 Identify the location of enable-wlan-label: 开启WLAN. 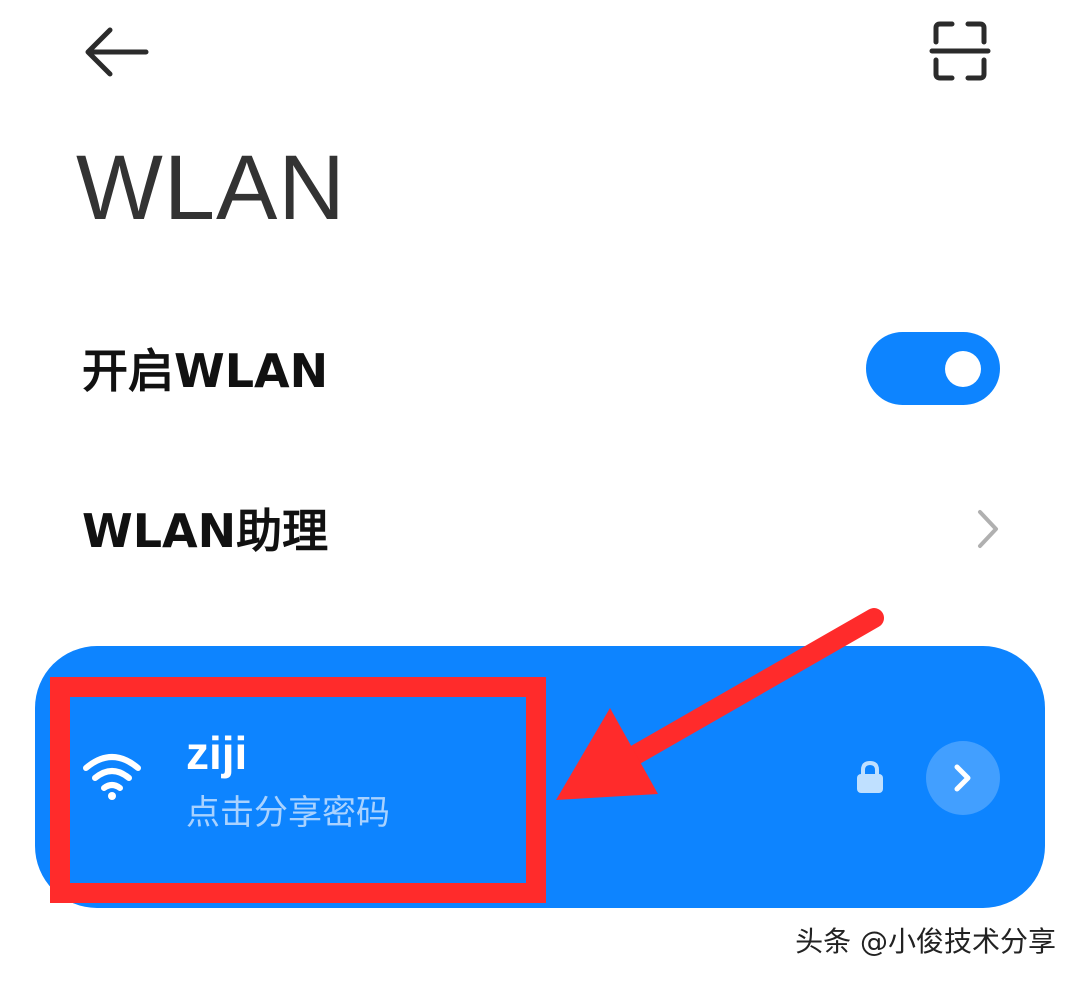
(205, 371).